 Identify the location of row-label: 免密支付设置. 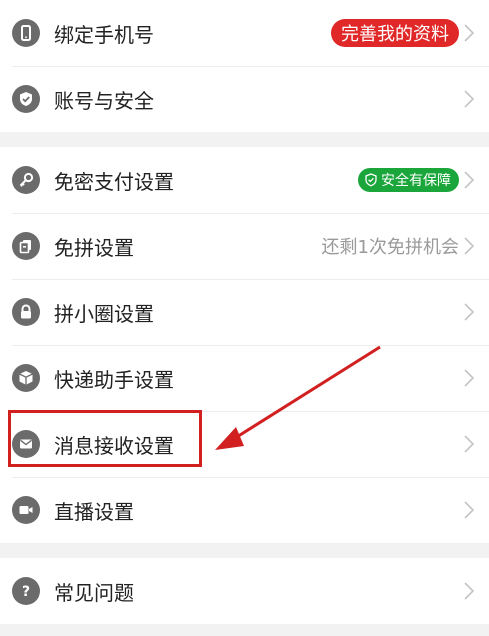
(114, 181).